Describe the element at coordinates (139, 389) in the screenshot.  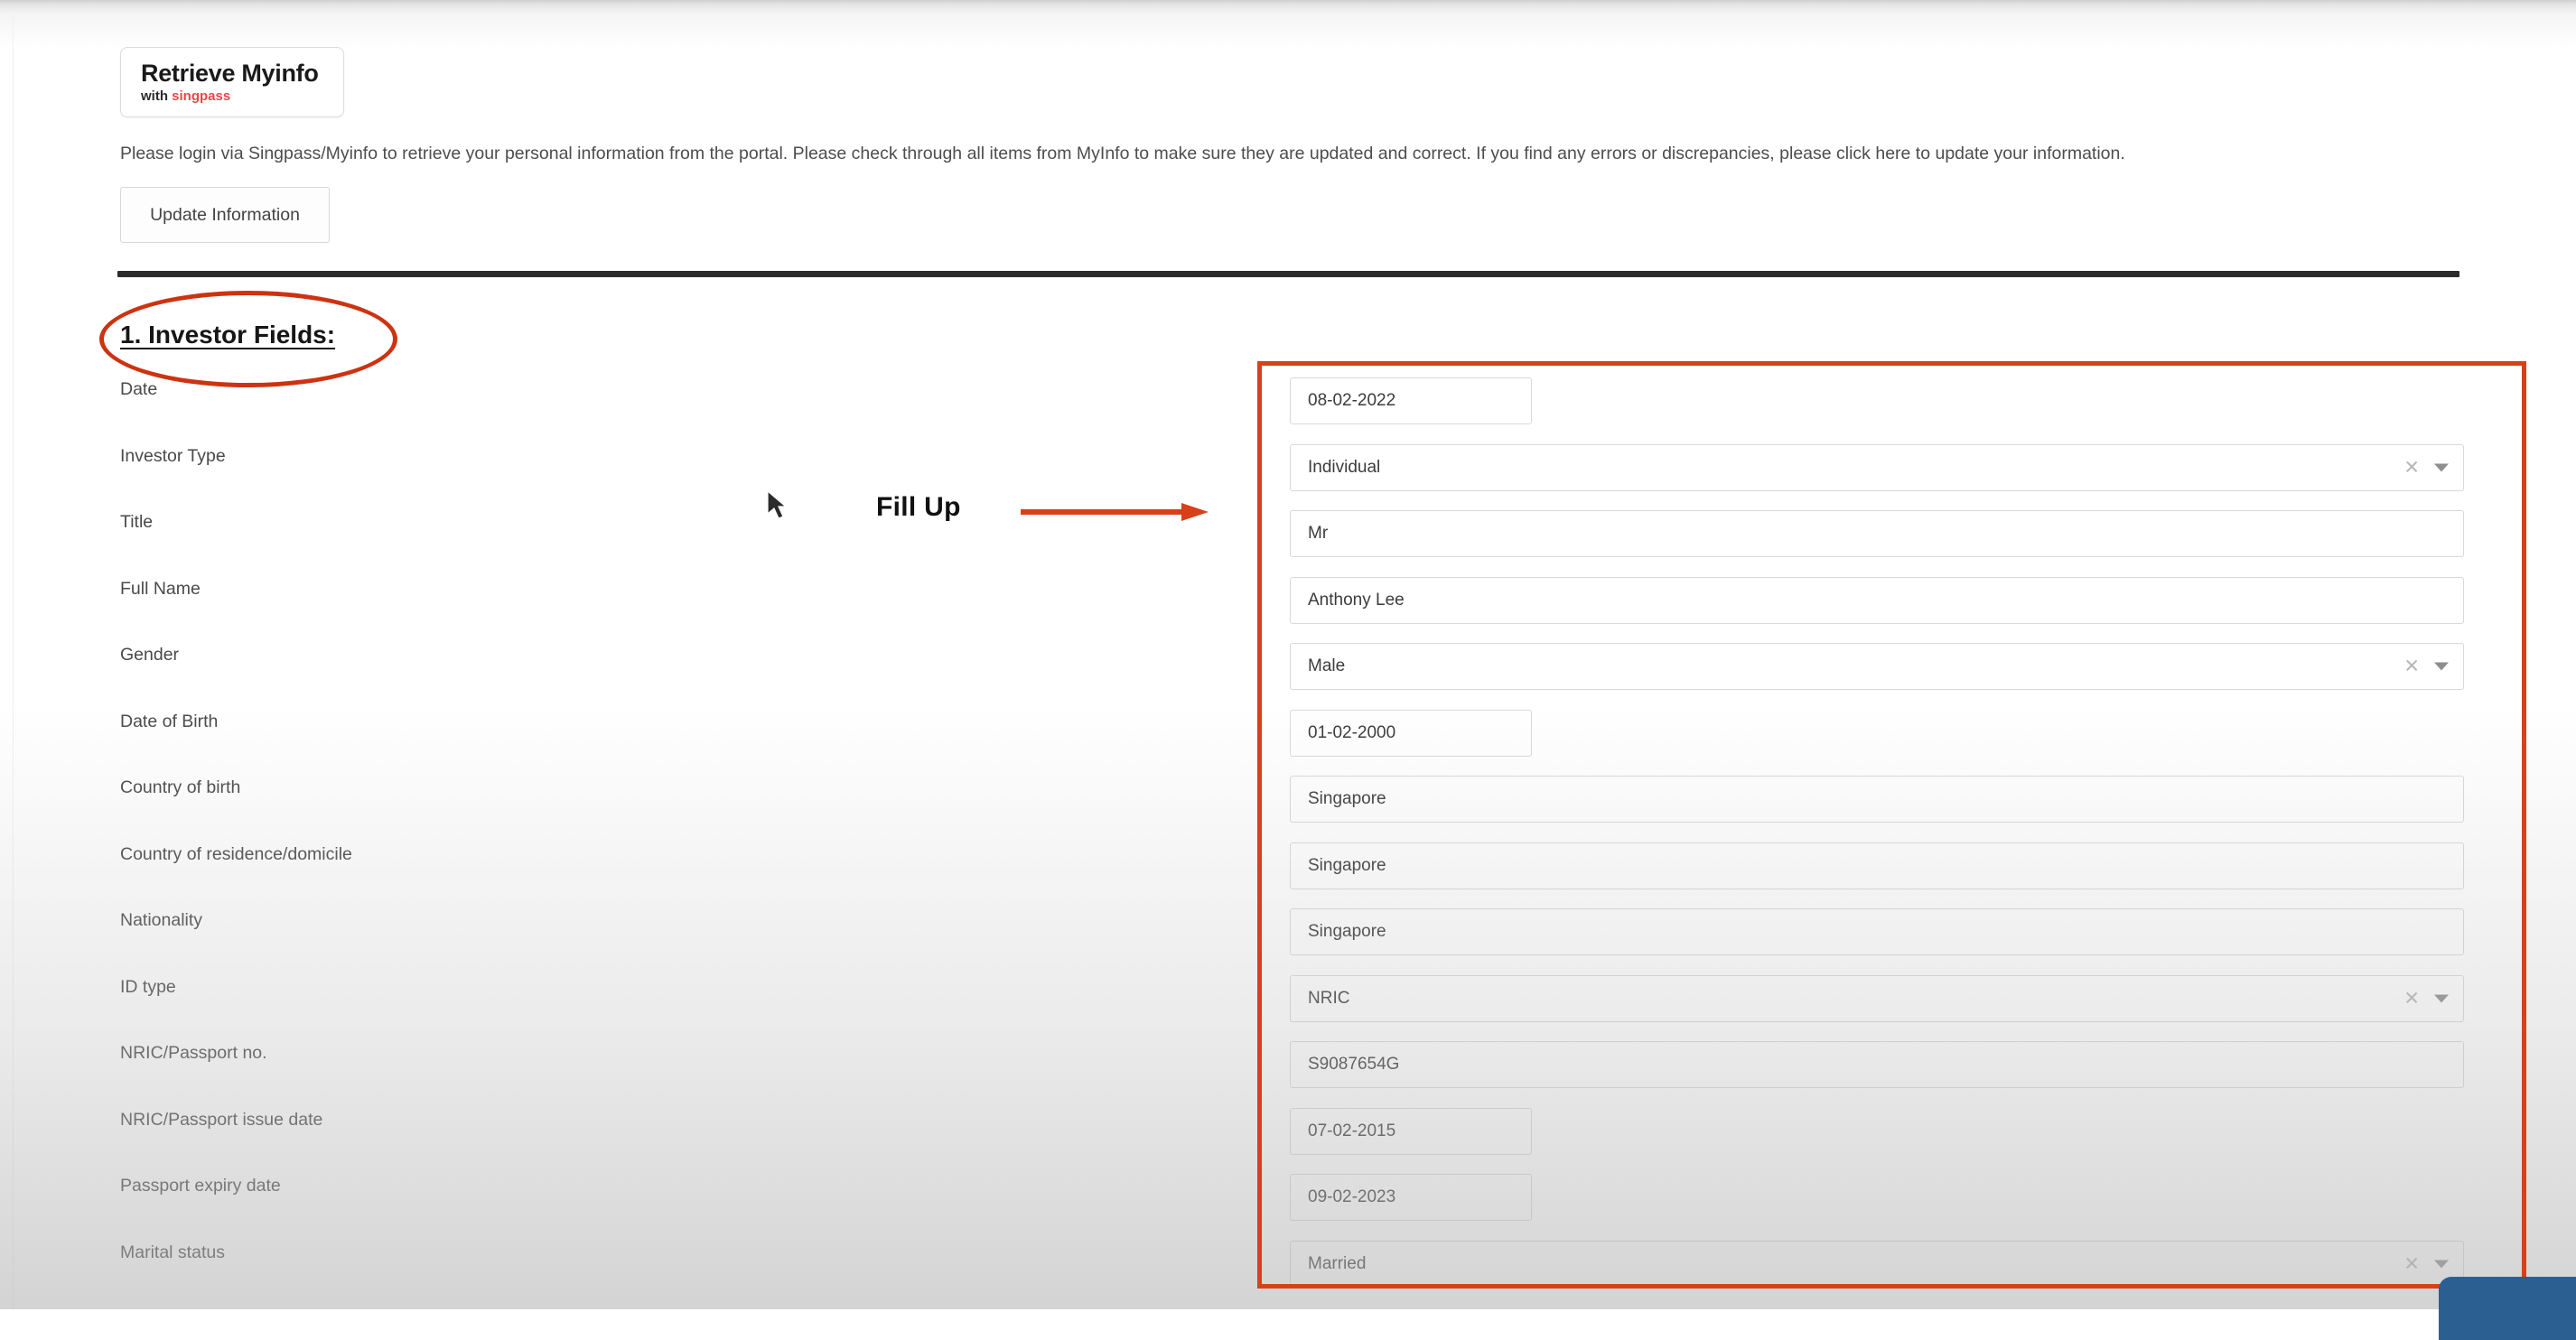
I see `field-label: Date` at that location.